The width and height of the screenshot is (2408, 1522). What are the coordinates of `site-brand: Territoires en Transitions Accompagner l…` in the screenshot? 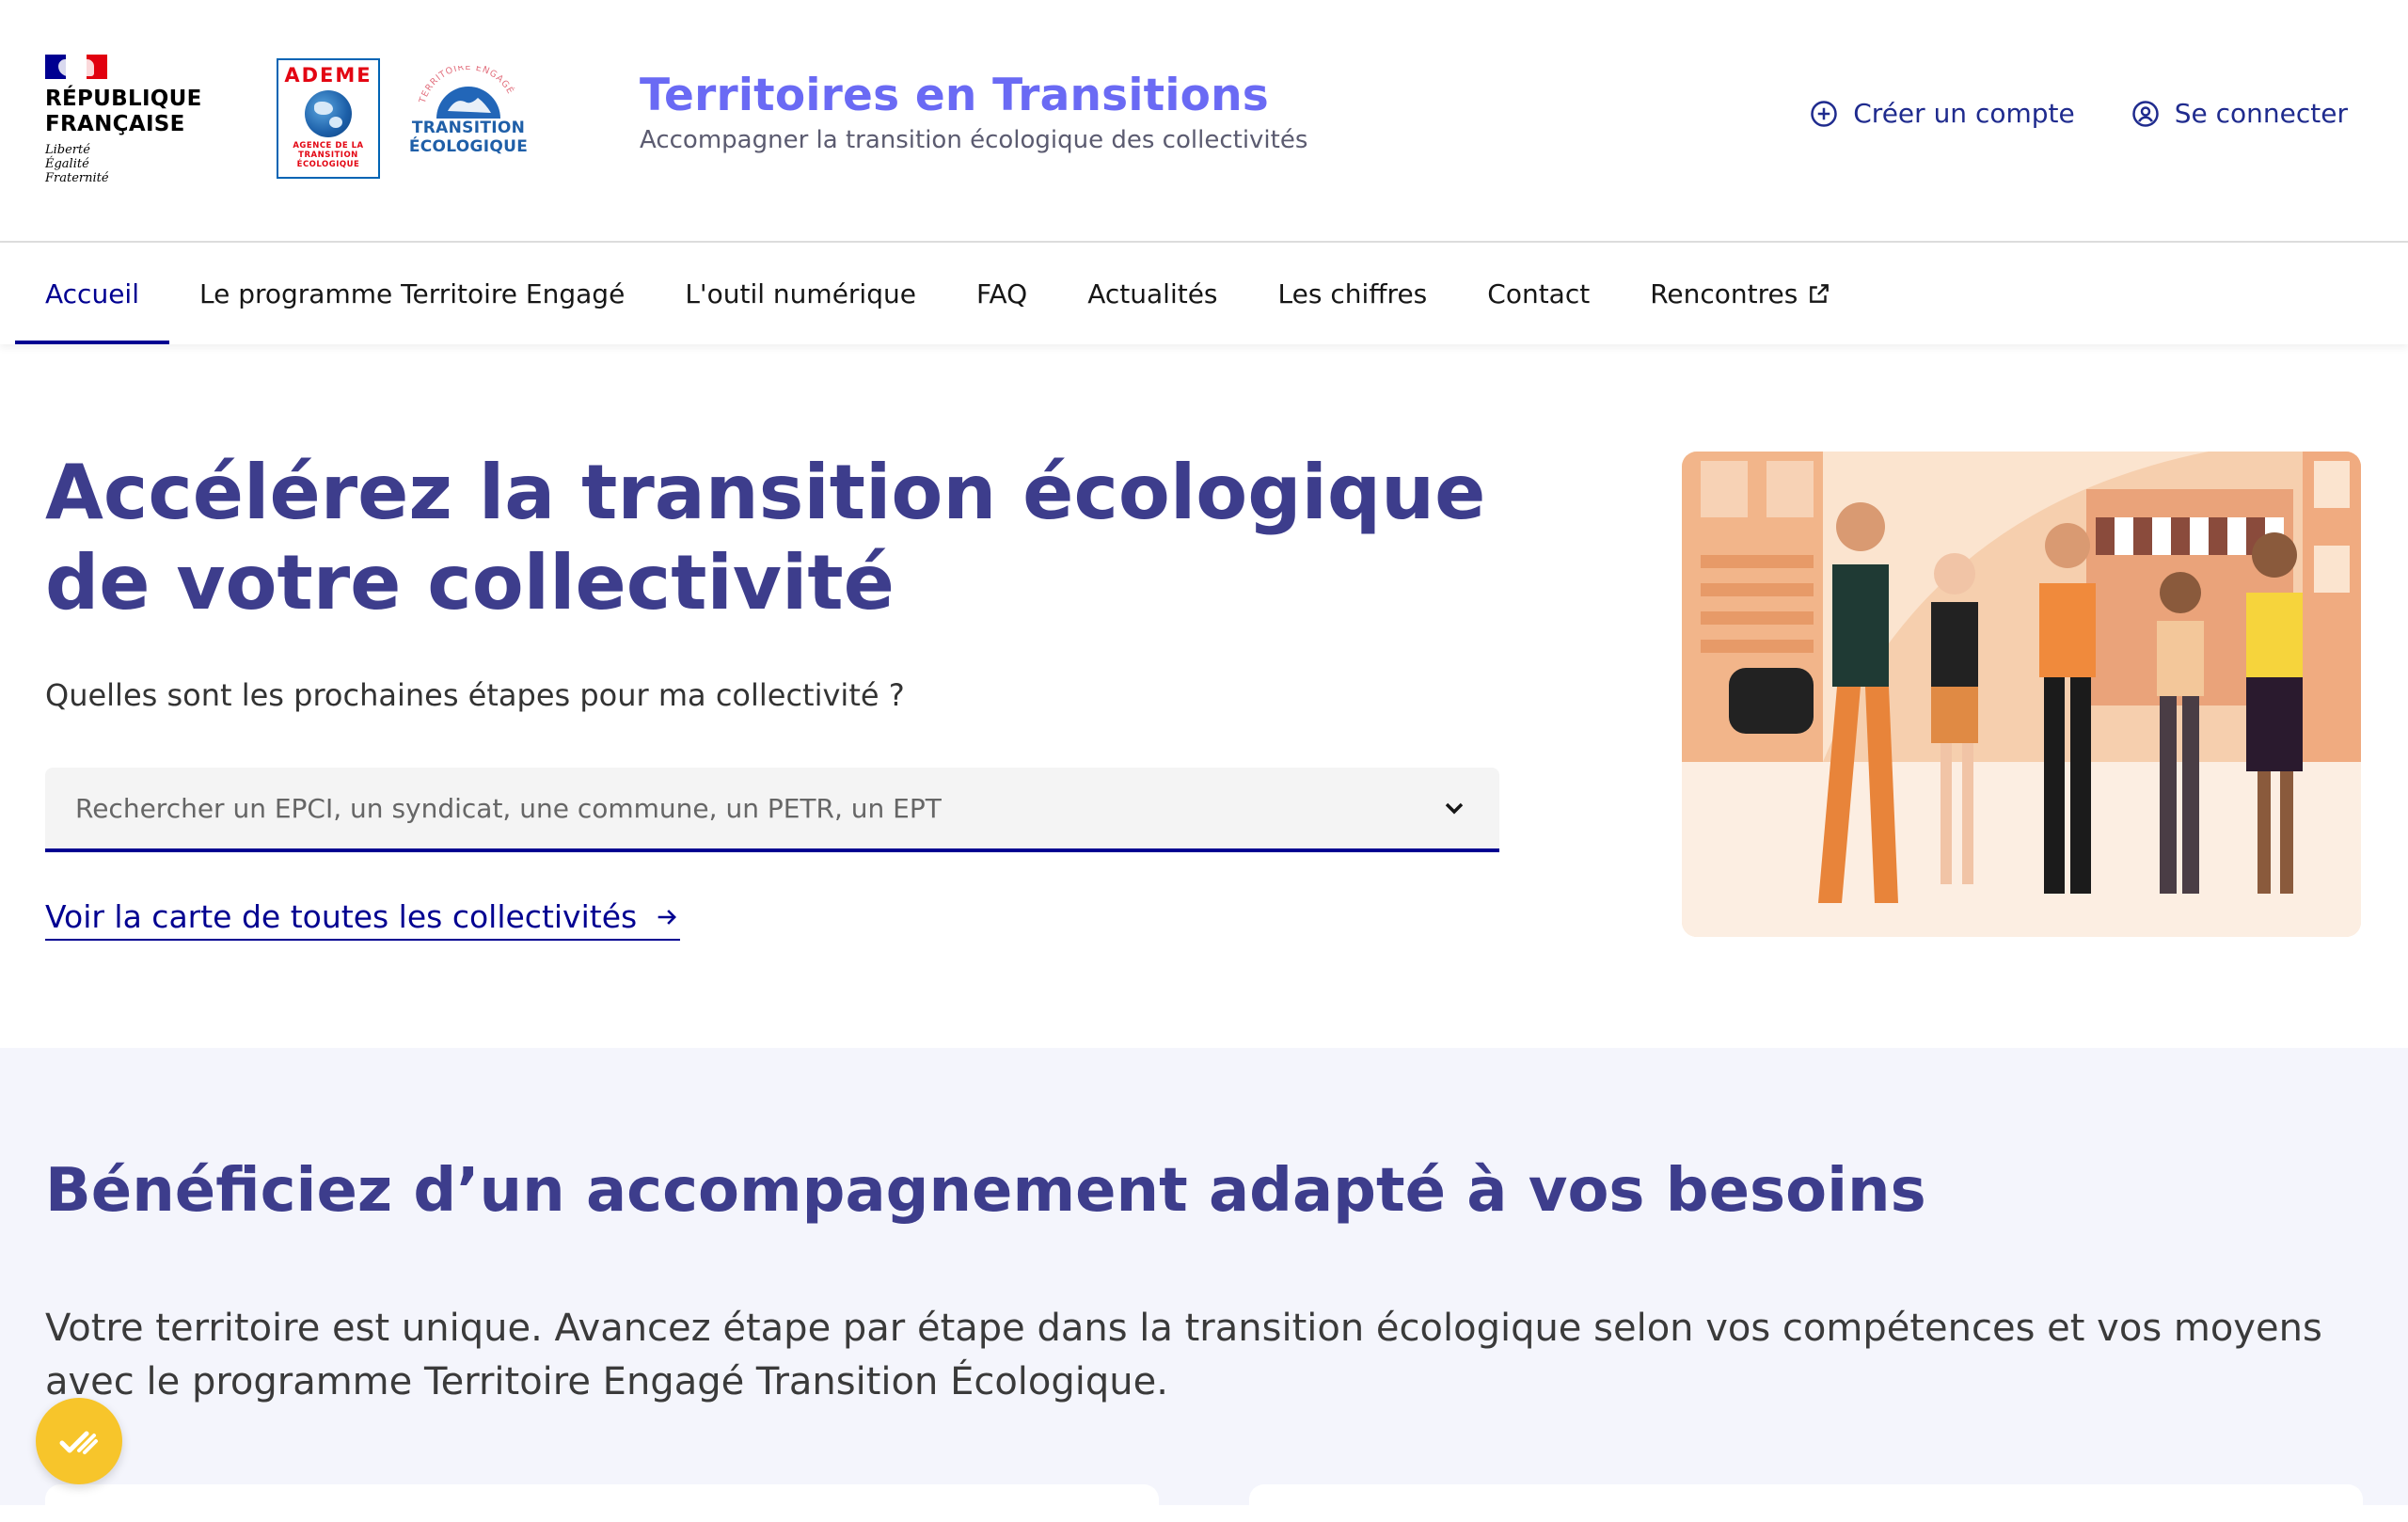 It's located at (973, 111).